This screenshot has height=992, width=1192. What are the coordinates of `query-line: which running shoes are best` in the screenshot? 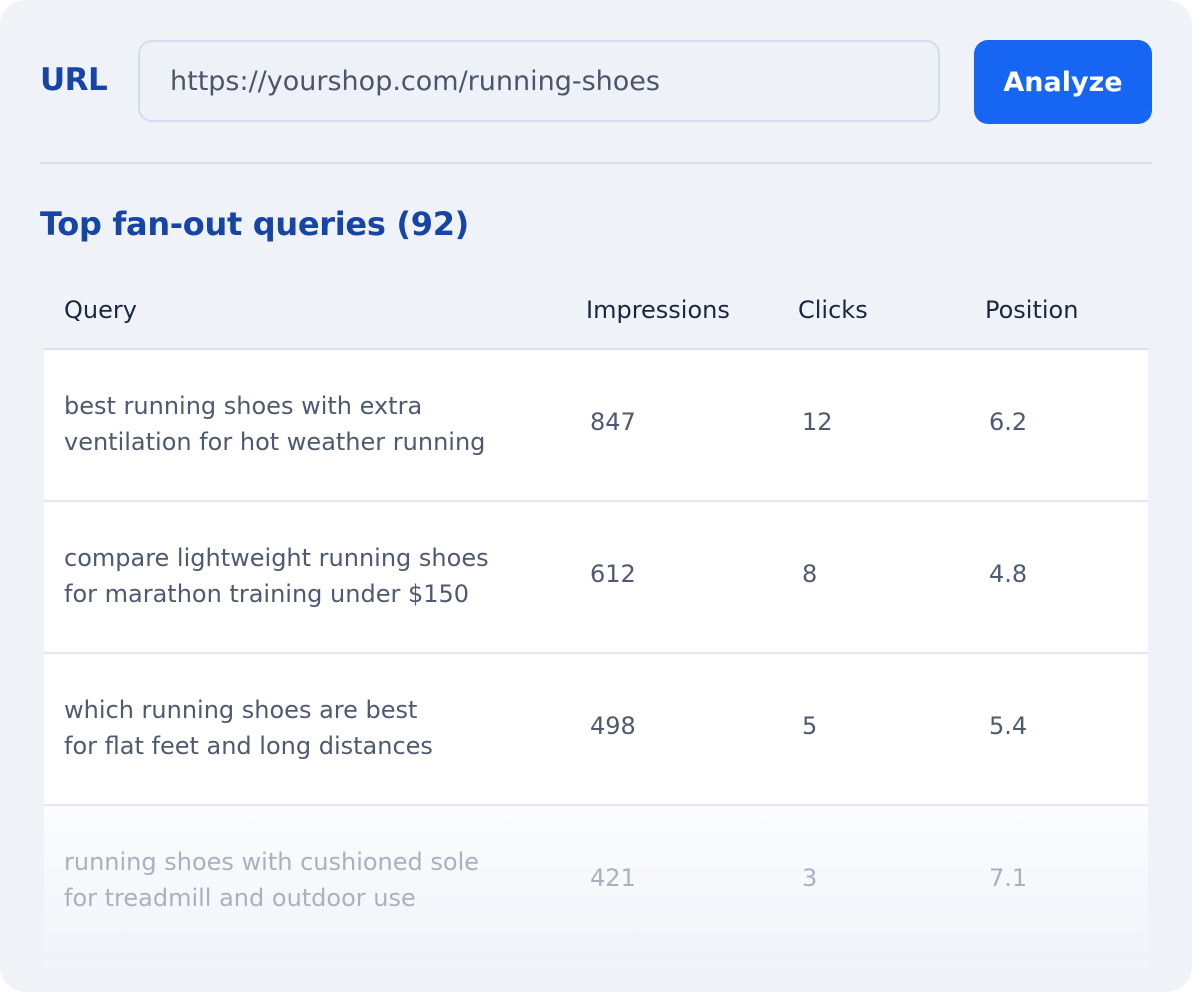 It's located at (241, 710).